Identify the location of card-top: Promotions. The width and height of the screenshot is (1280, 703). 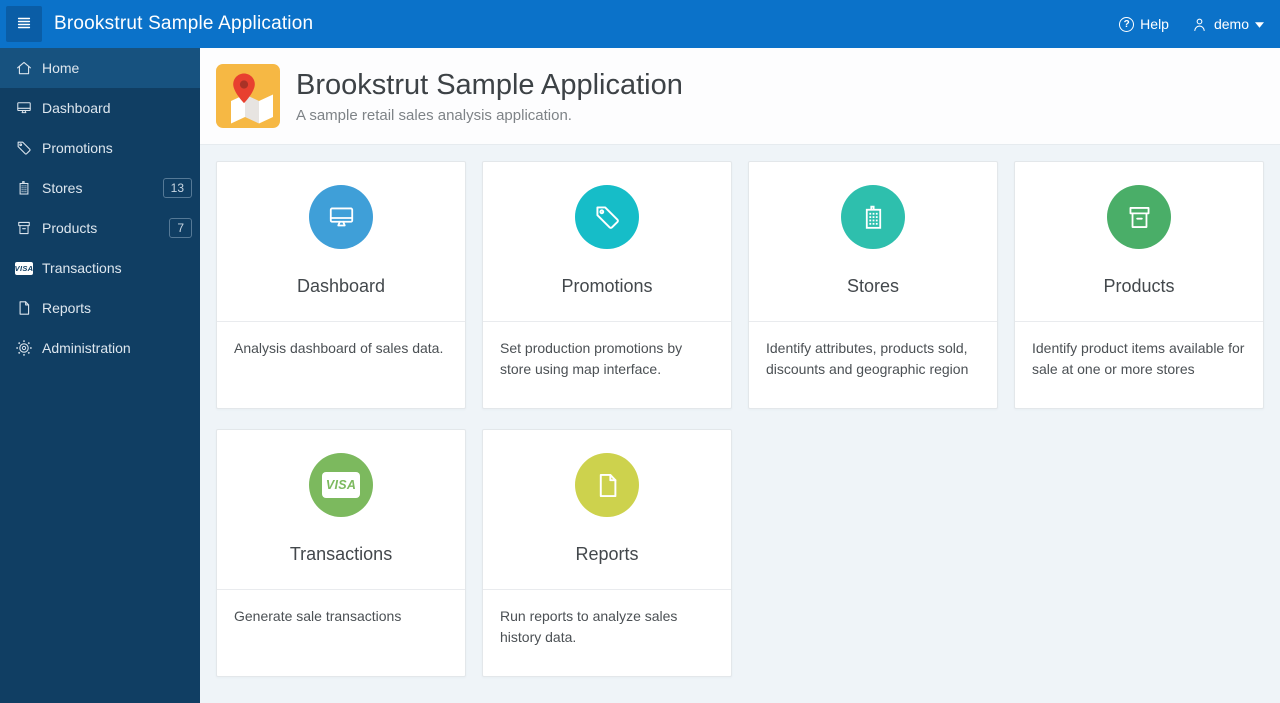
(607, 242).